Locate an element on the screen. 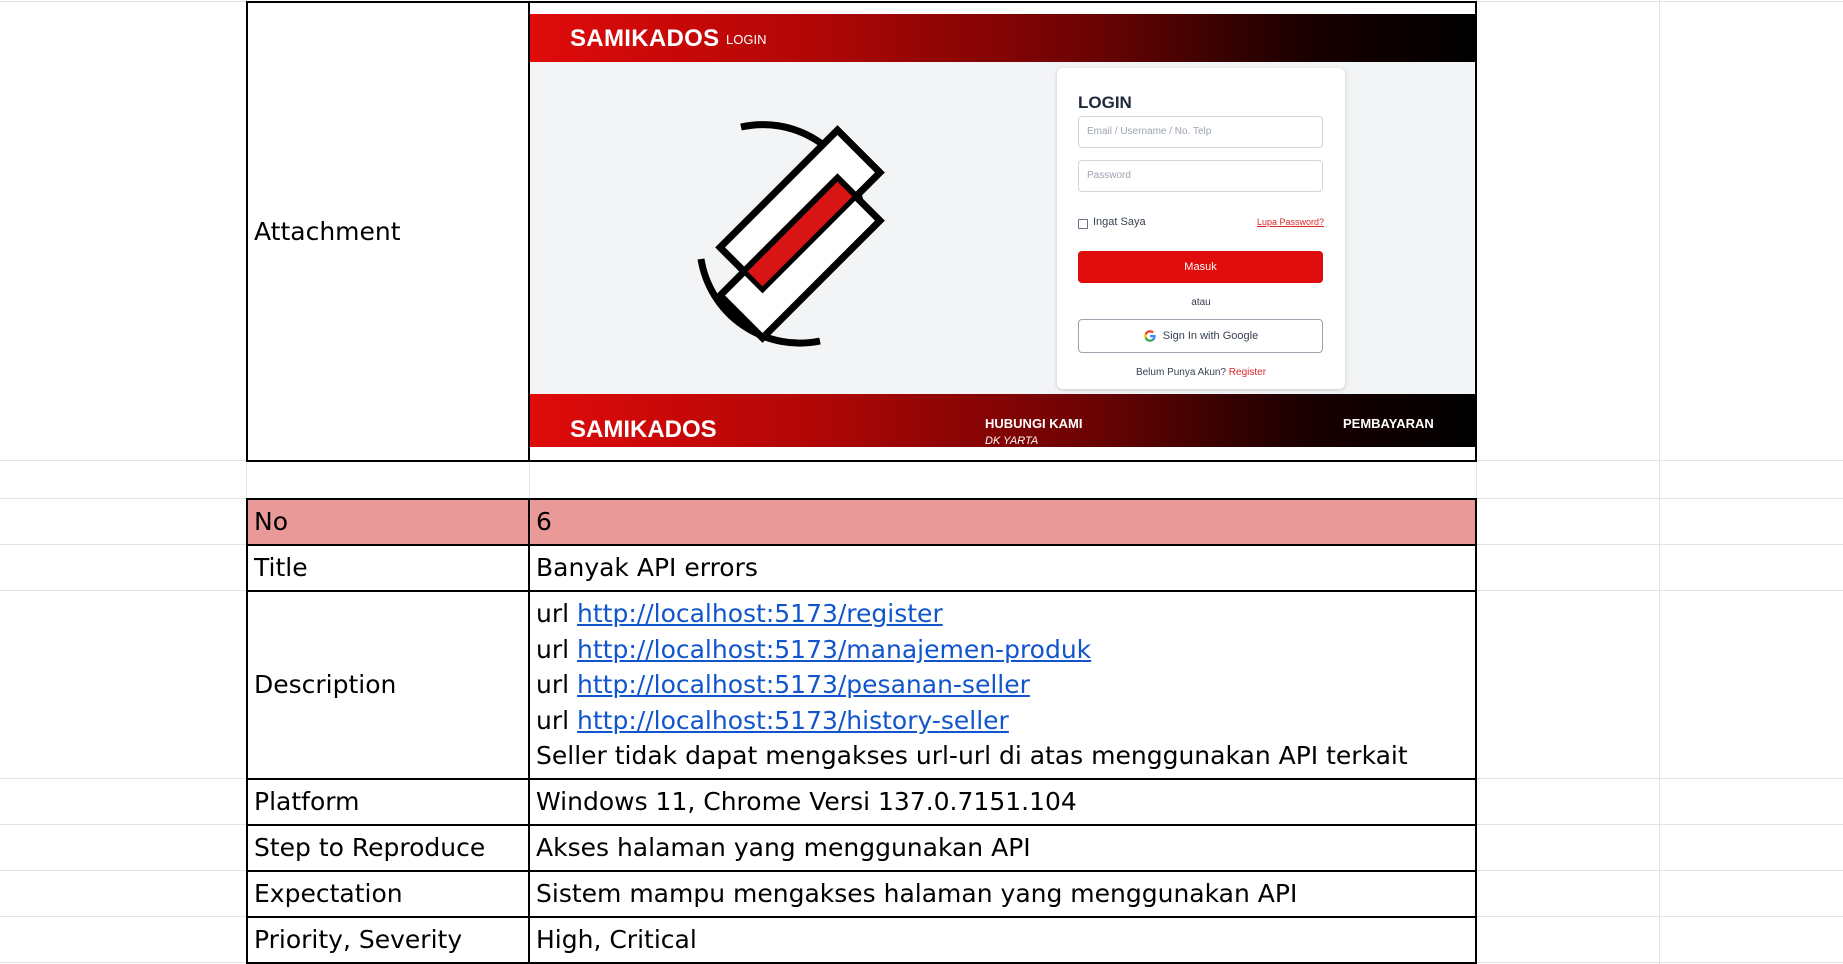  step-value: Akses halaman yang menggunakan API is located at coordinates (783, 847).